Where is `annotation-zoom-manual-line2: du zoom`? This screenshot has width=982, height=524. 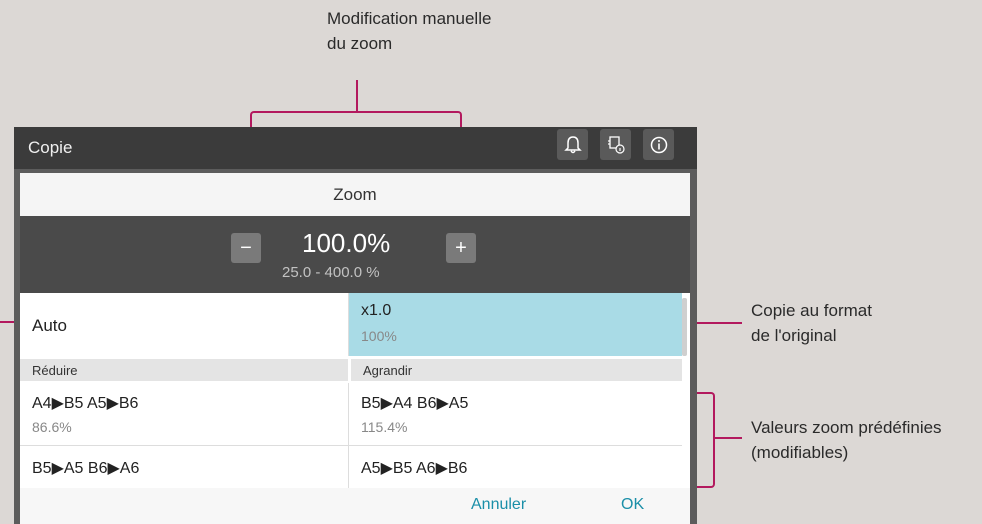
annotation-zoom-manual-line2: du zoom is located at coordinates (360, 43).